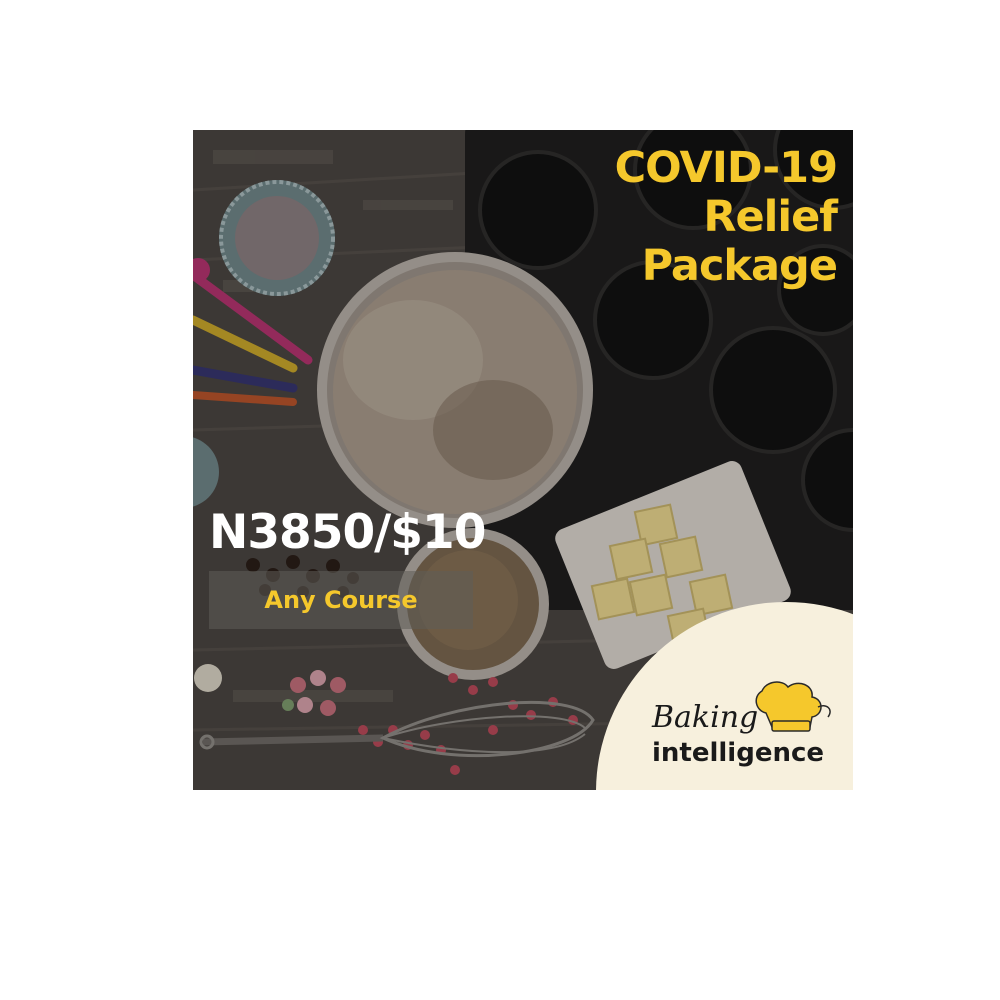 This screenshot has width=1000, height=1000. I want to click on headline-line-2: Relief, so click(770, 217).